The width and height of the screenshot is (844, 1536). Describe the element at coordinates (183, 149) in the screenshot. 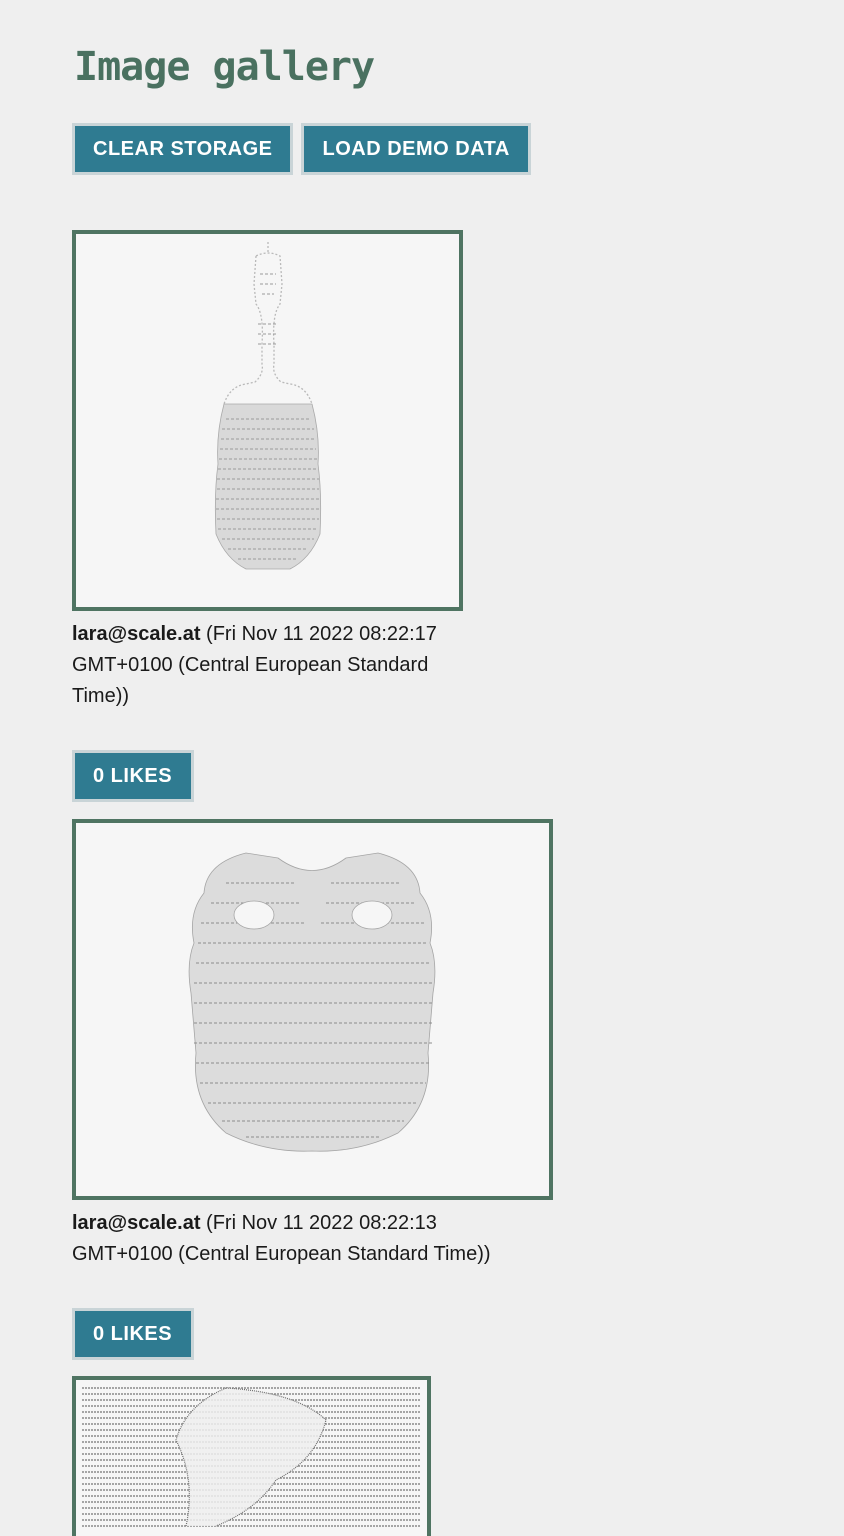

I see `clear-storage-button: CLEAR STORAGE` at that location.